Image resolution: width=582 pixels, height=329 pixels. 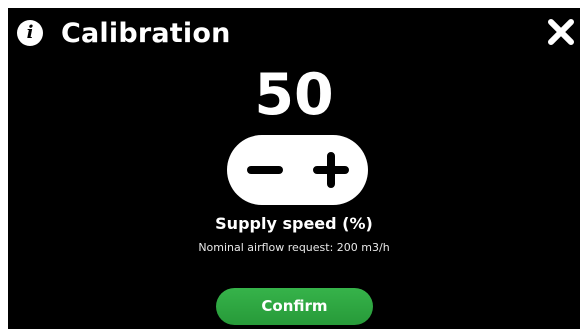 I want to click on increase-button, so click(x=333, y=170).